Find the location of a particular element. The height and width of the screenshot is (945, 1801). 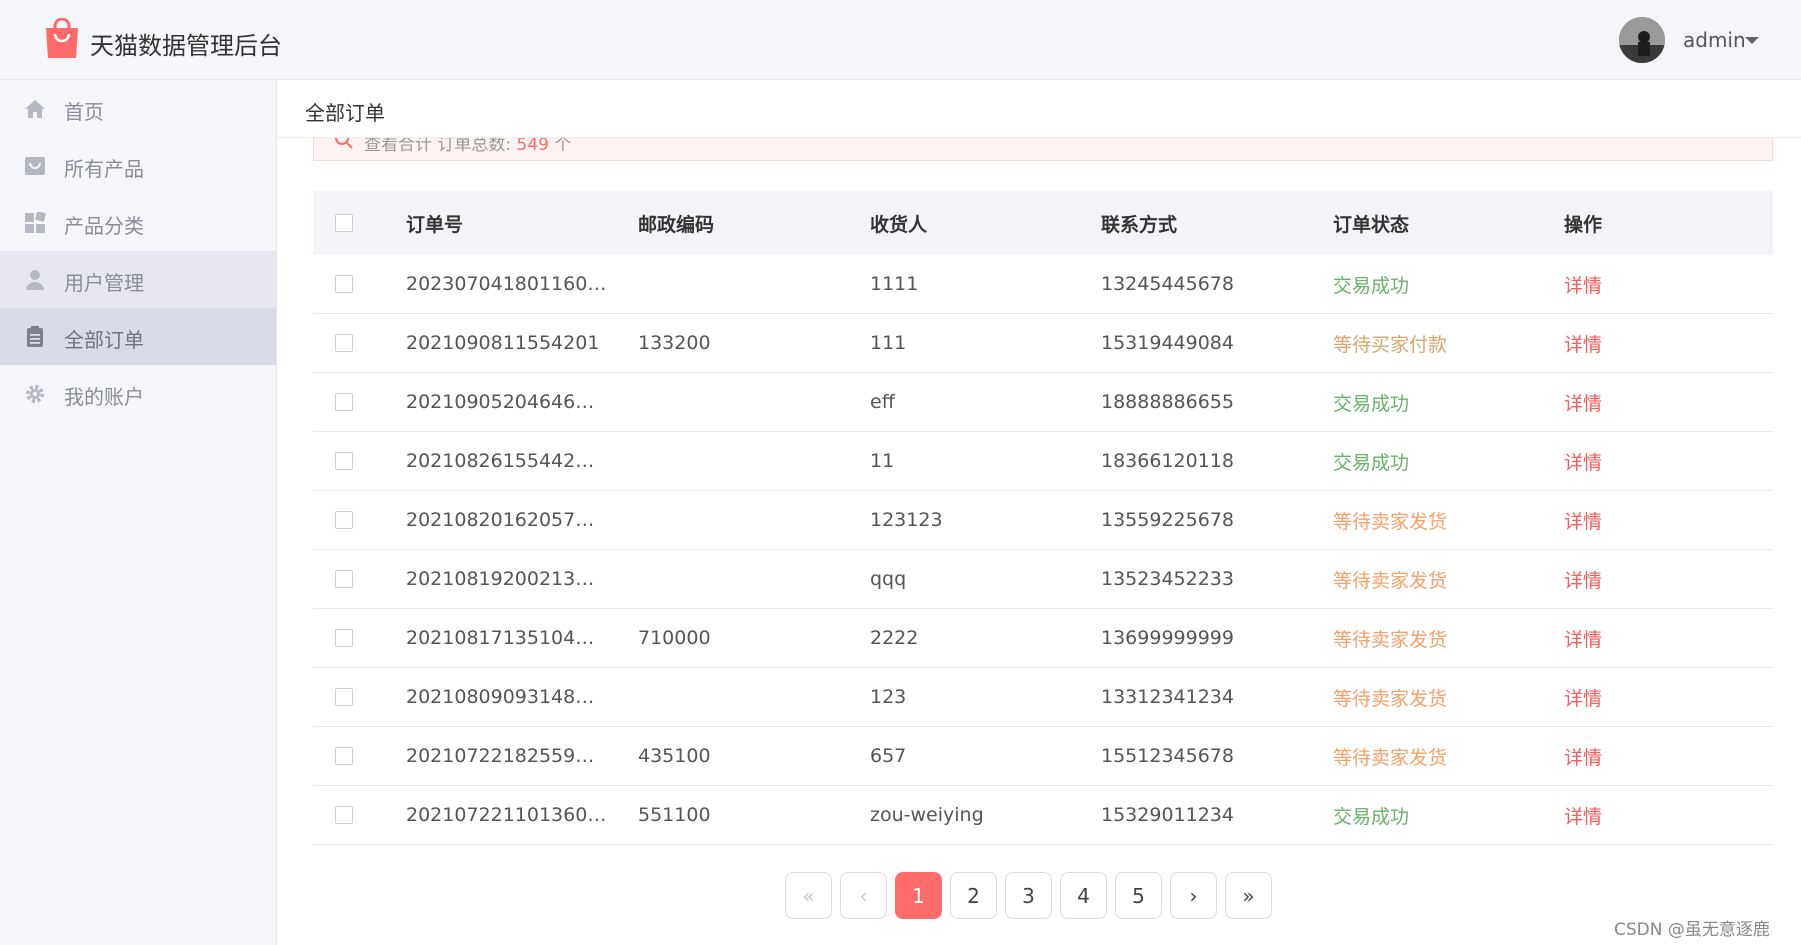

clipboard-icon is located at coordinates (35, 336).